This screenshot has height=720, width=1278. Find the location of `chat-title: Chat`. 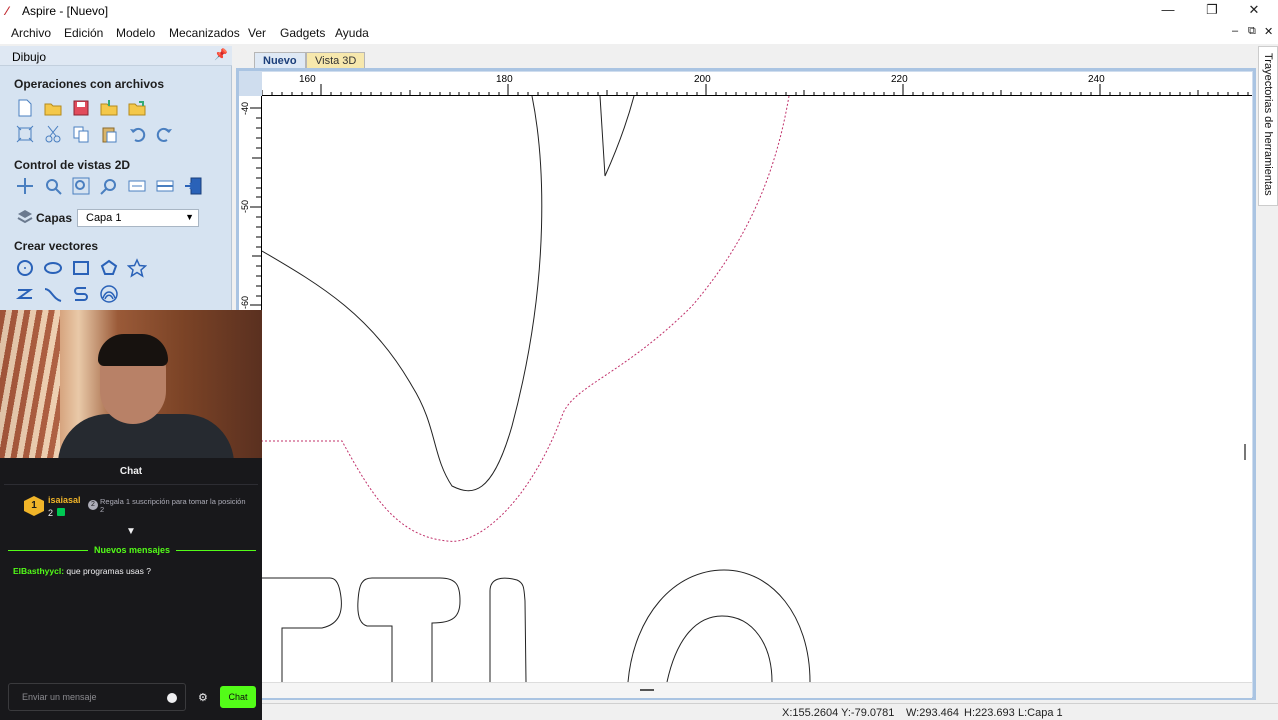

chat-title: Chat is located at coordinates (131, 471).